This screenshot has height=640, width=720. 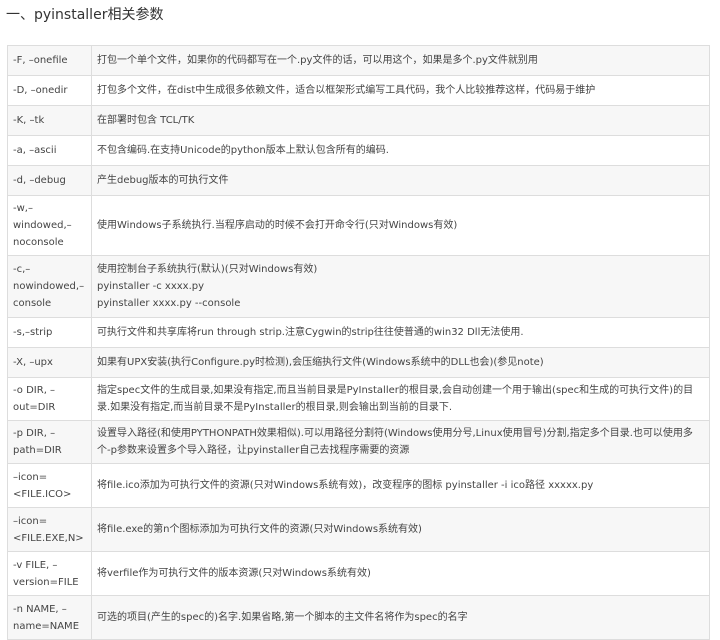 I want to click on description-cell: 将verfile作为可执行文件的版本资源(只对Windows系统有效), so click(x=401, y=574).